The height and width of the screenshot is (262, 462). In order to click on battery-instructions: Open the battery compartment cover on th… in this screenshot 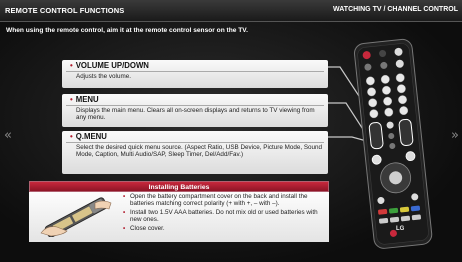, I will do `click(223, 213)`.